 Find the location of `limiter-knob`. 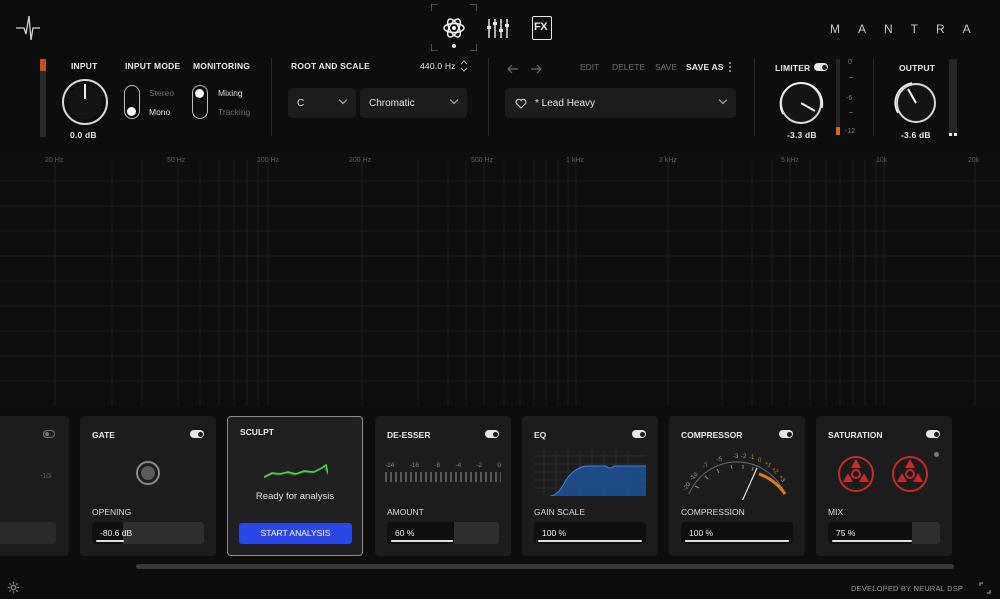

limiter-knob is located at coordinates (801, 103).